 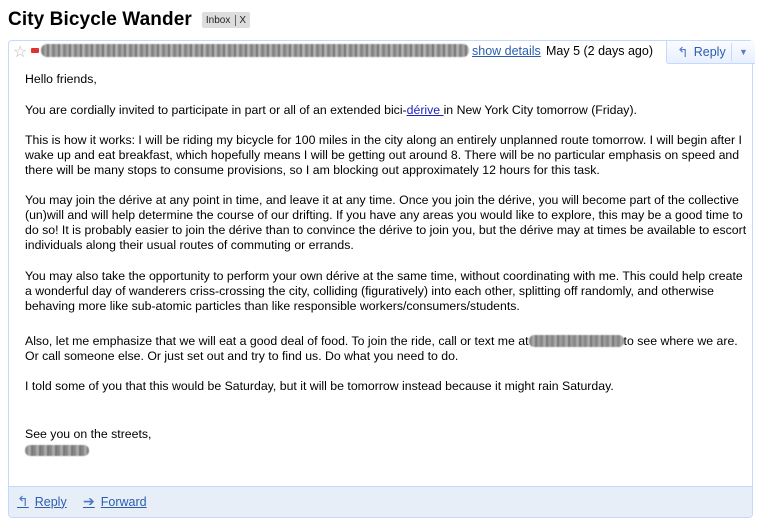 I want to click on forward-arrow-icon: ➔, so click(x=89, y=501).